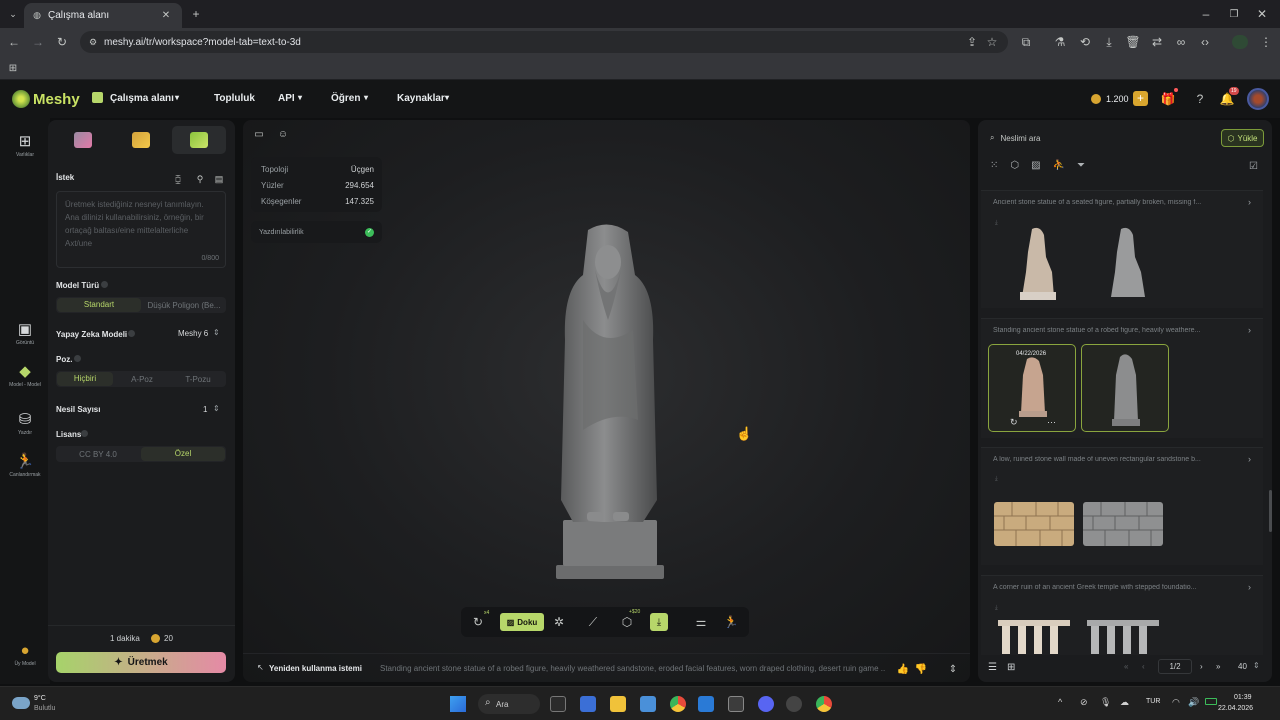 This screenshot has width=1280, height=720. Describe the element at coordinates (1081, 165) in the screenshot. I see `funnel-icon: ⏷` at that location.